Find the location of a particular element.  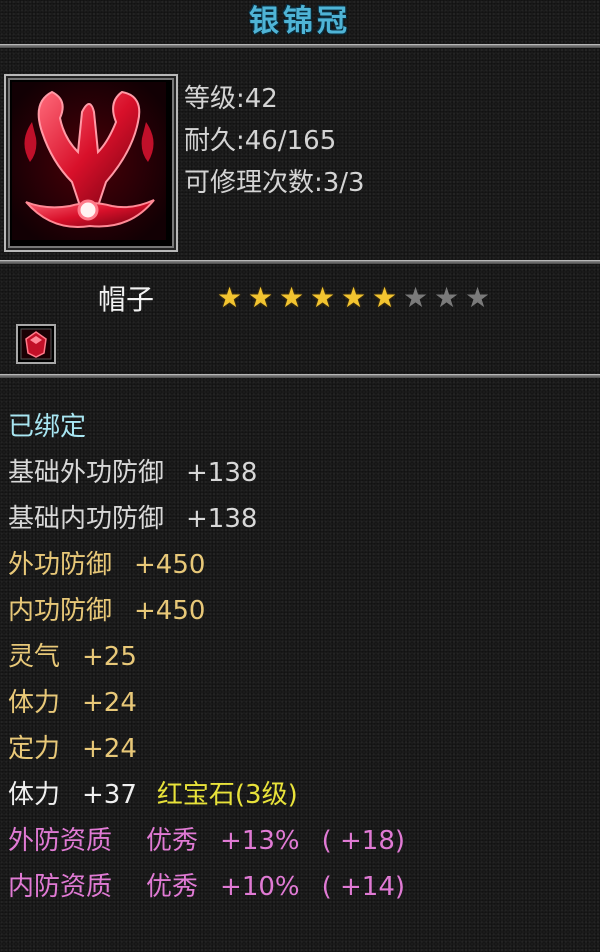

attribute-row: 定力 +24 is located at coordinates (206, 749).